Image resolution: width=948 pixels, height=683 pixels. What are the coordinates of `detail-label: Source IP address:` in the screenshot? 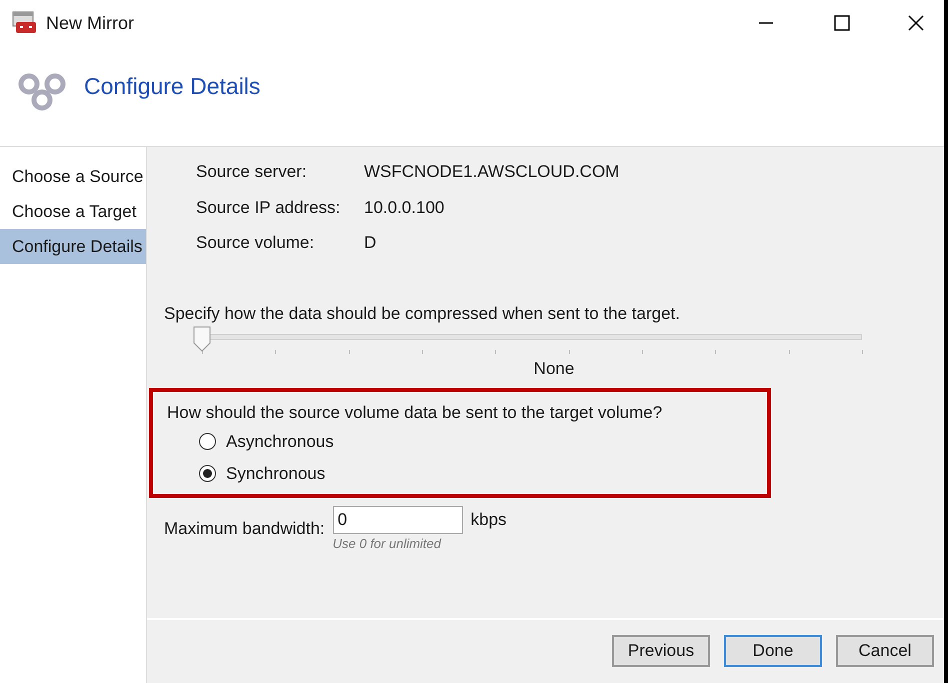 It's located at (269, 207).